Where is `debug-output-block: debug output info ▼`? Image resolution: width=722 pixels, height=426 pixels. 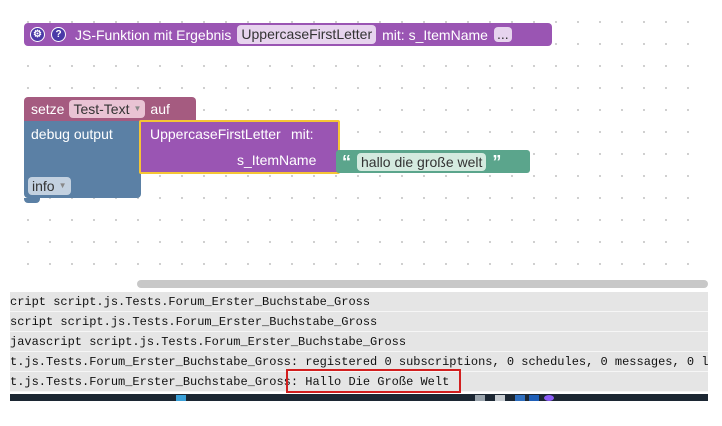 debug-output-block: debug output info ▼ is located at coordinates (82, 159).